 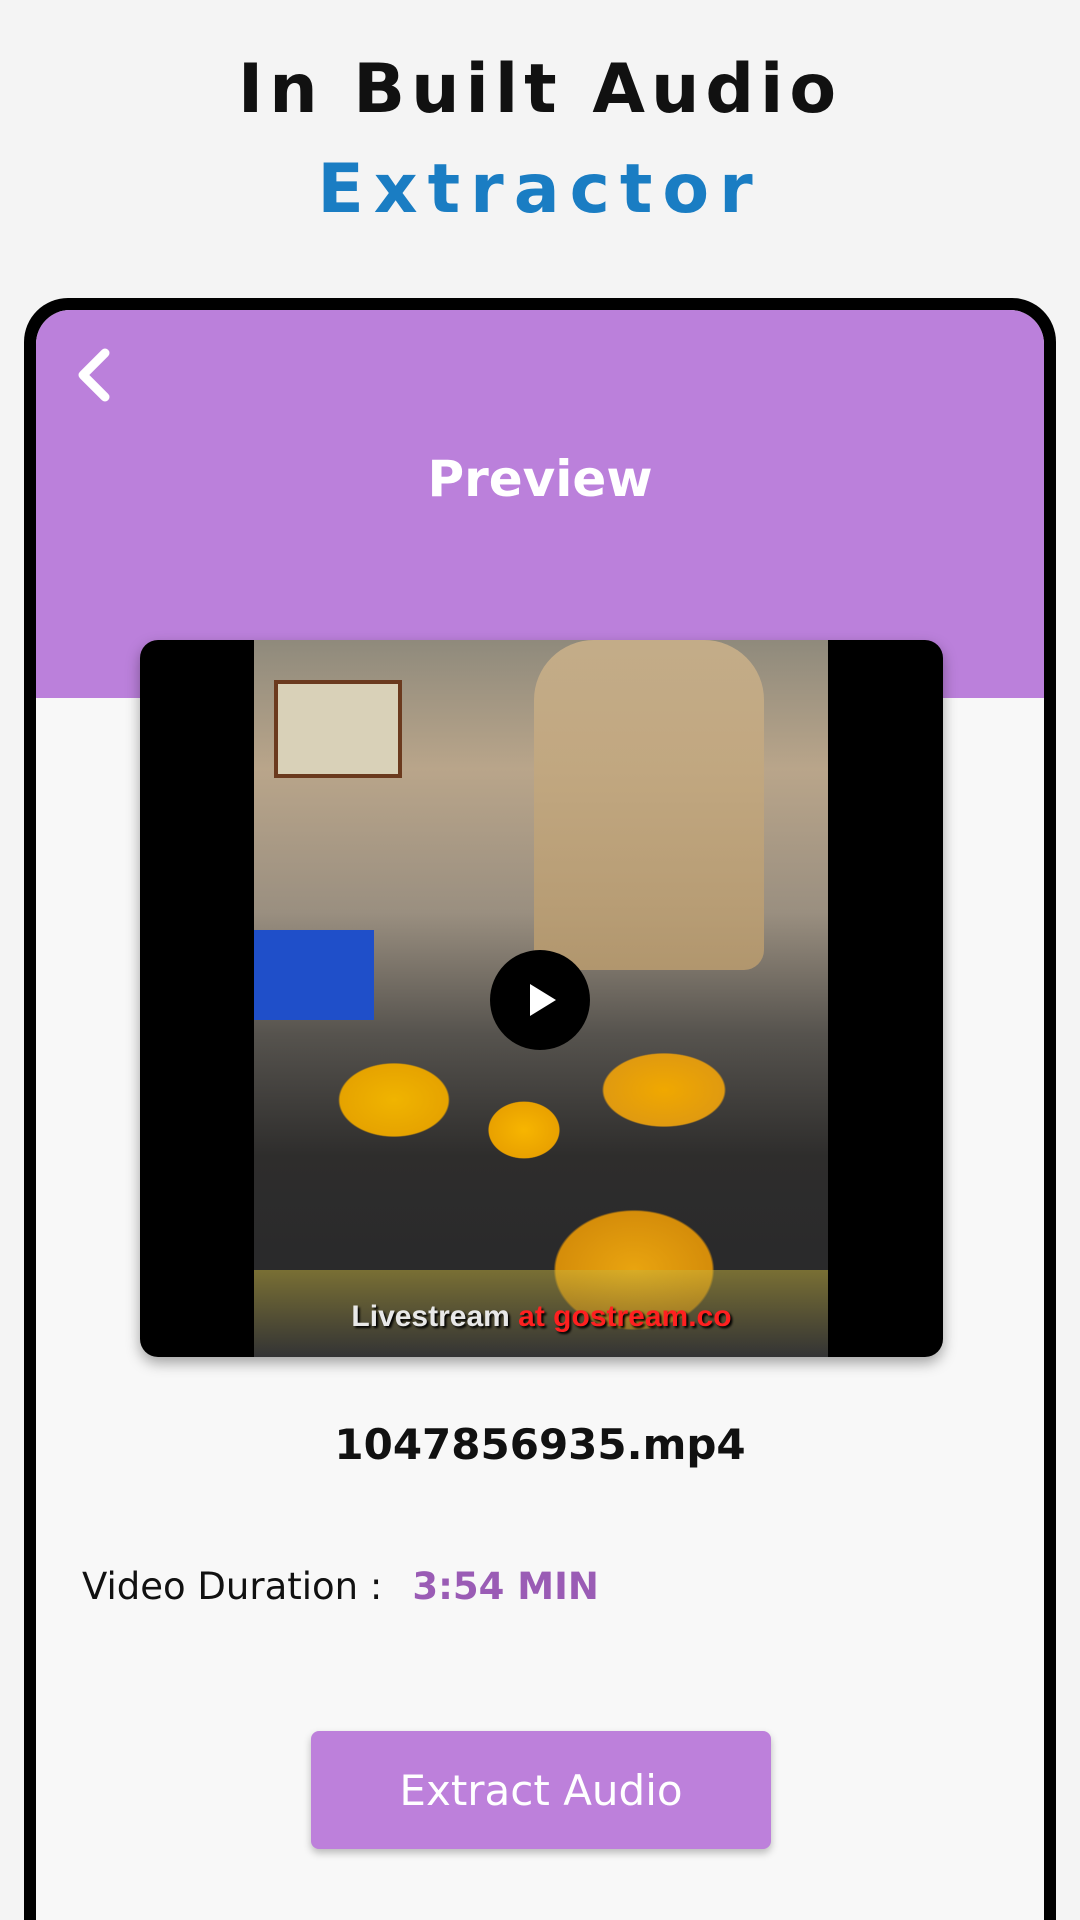 I want to click on duration-value: 3:54 MIN, so click(x=505, y=1586).